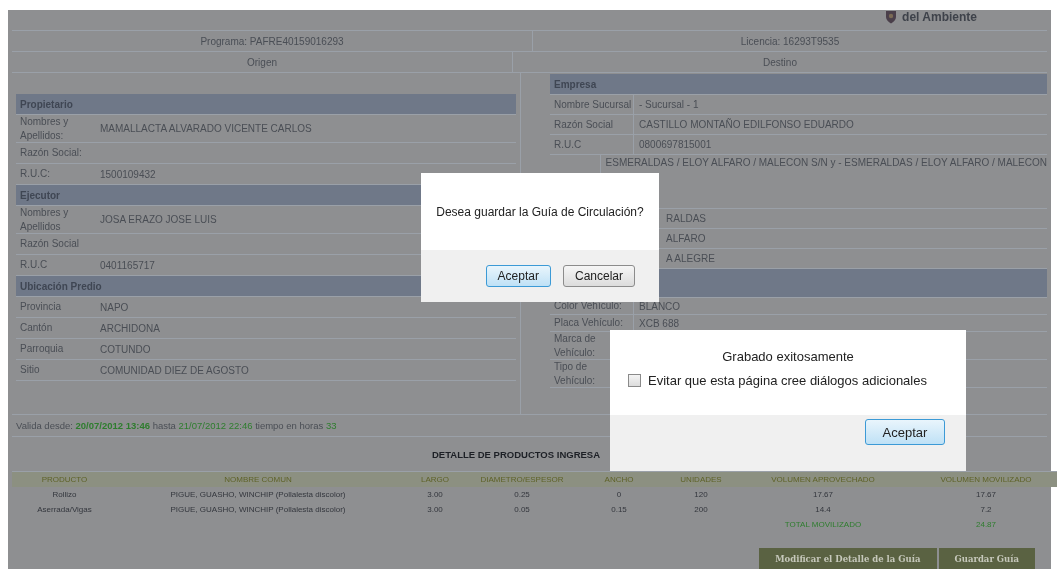 The image size is (1057, 569). What do you see at coordinates (986, 524) in the screenshot?
I see `total-value: 24.87` at bounding box center [986, 524].